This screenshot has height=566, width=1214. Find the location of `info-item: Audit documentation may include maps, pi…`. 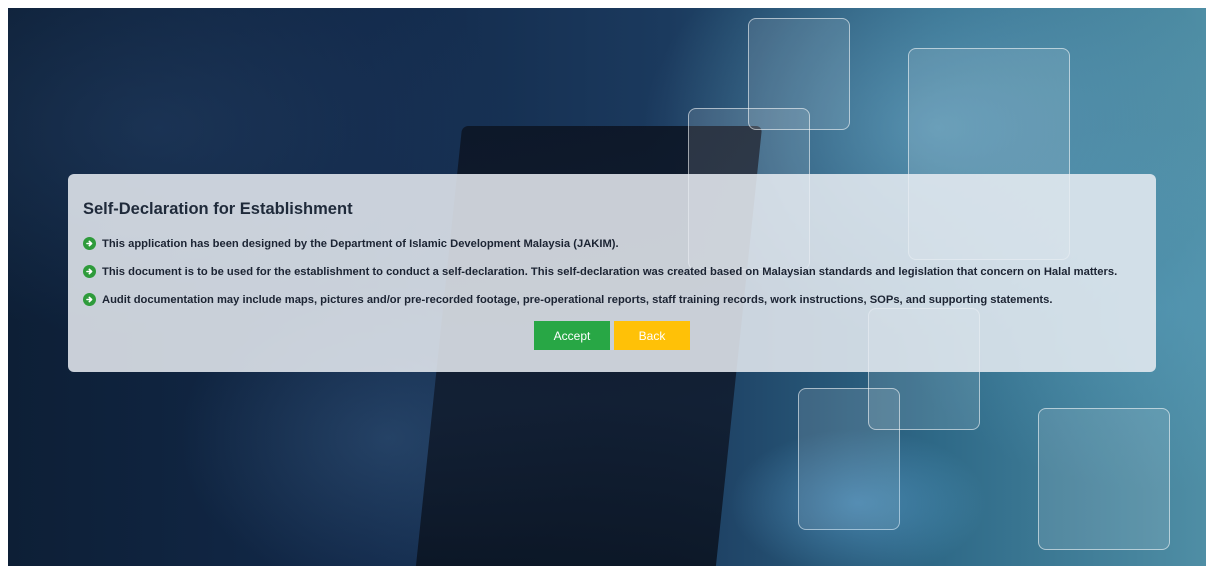

info-item: Audit documentation may include maps, pi… is located at coordinates (612, 299).